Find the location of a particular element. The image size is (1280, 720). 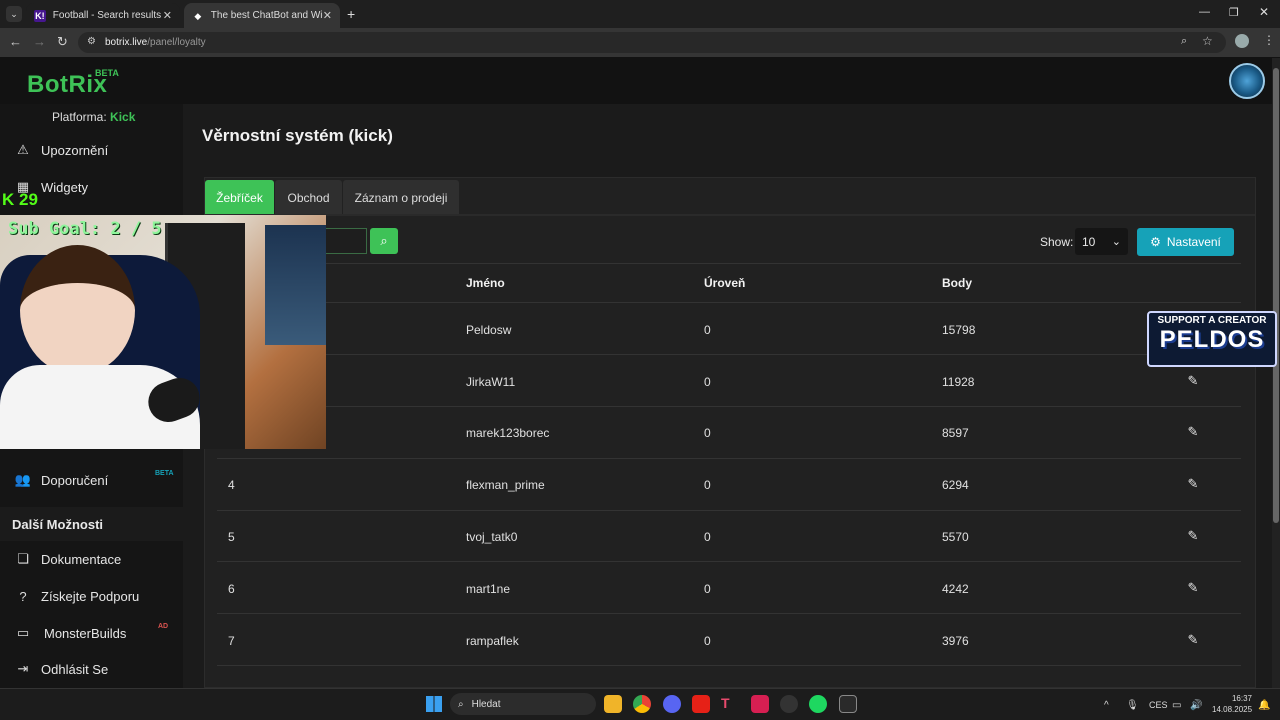

epic-games-icon is located at coordinates (848, 704).